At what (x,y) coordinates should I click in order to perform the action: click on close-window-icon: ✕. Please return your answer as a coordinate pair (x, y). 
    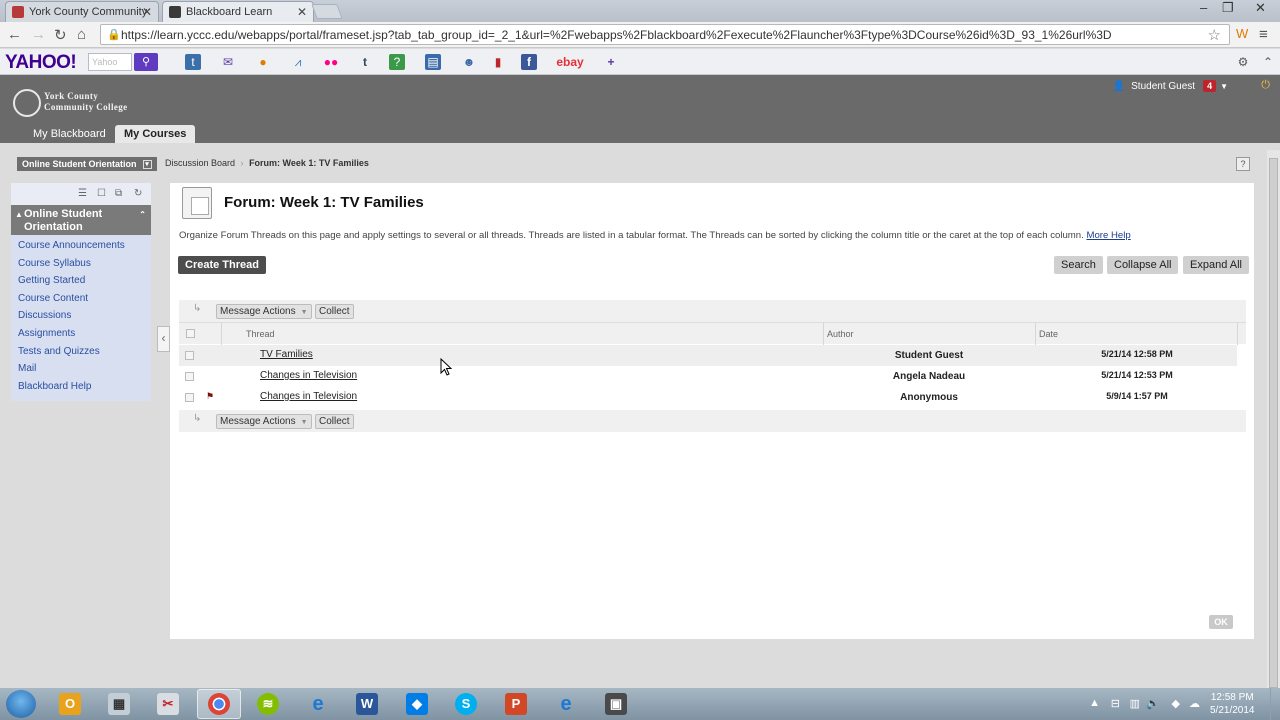
    Looking at the image, I should click on (1260, 8).